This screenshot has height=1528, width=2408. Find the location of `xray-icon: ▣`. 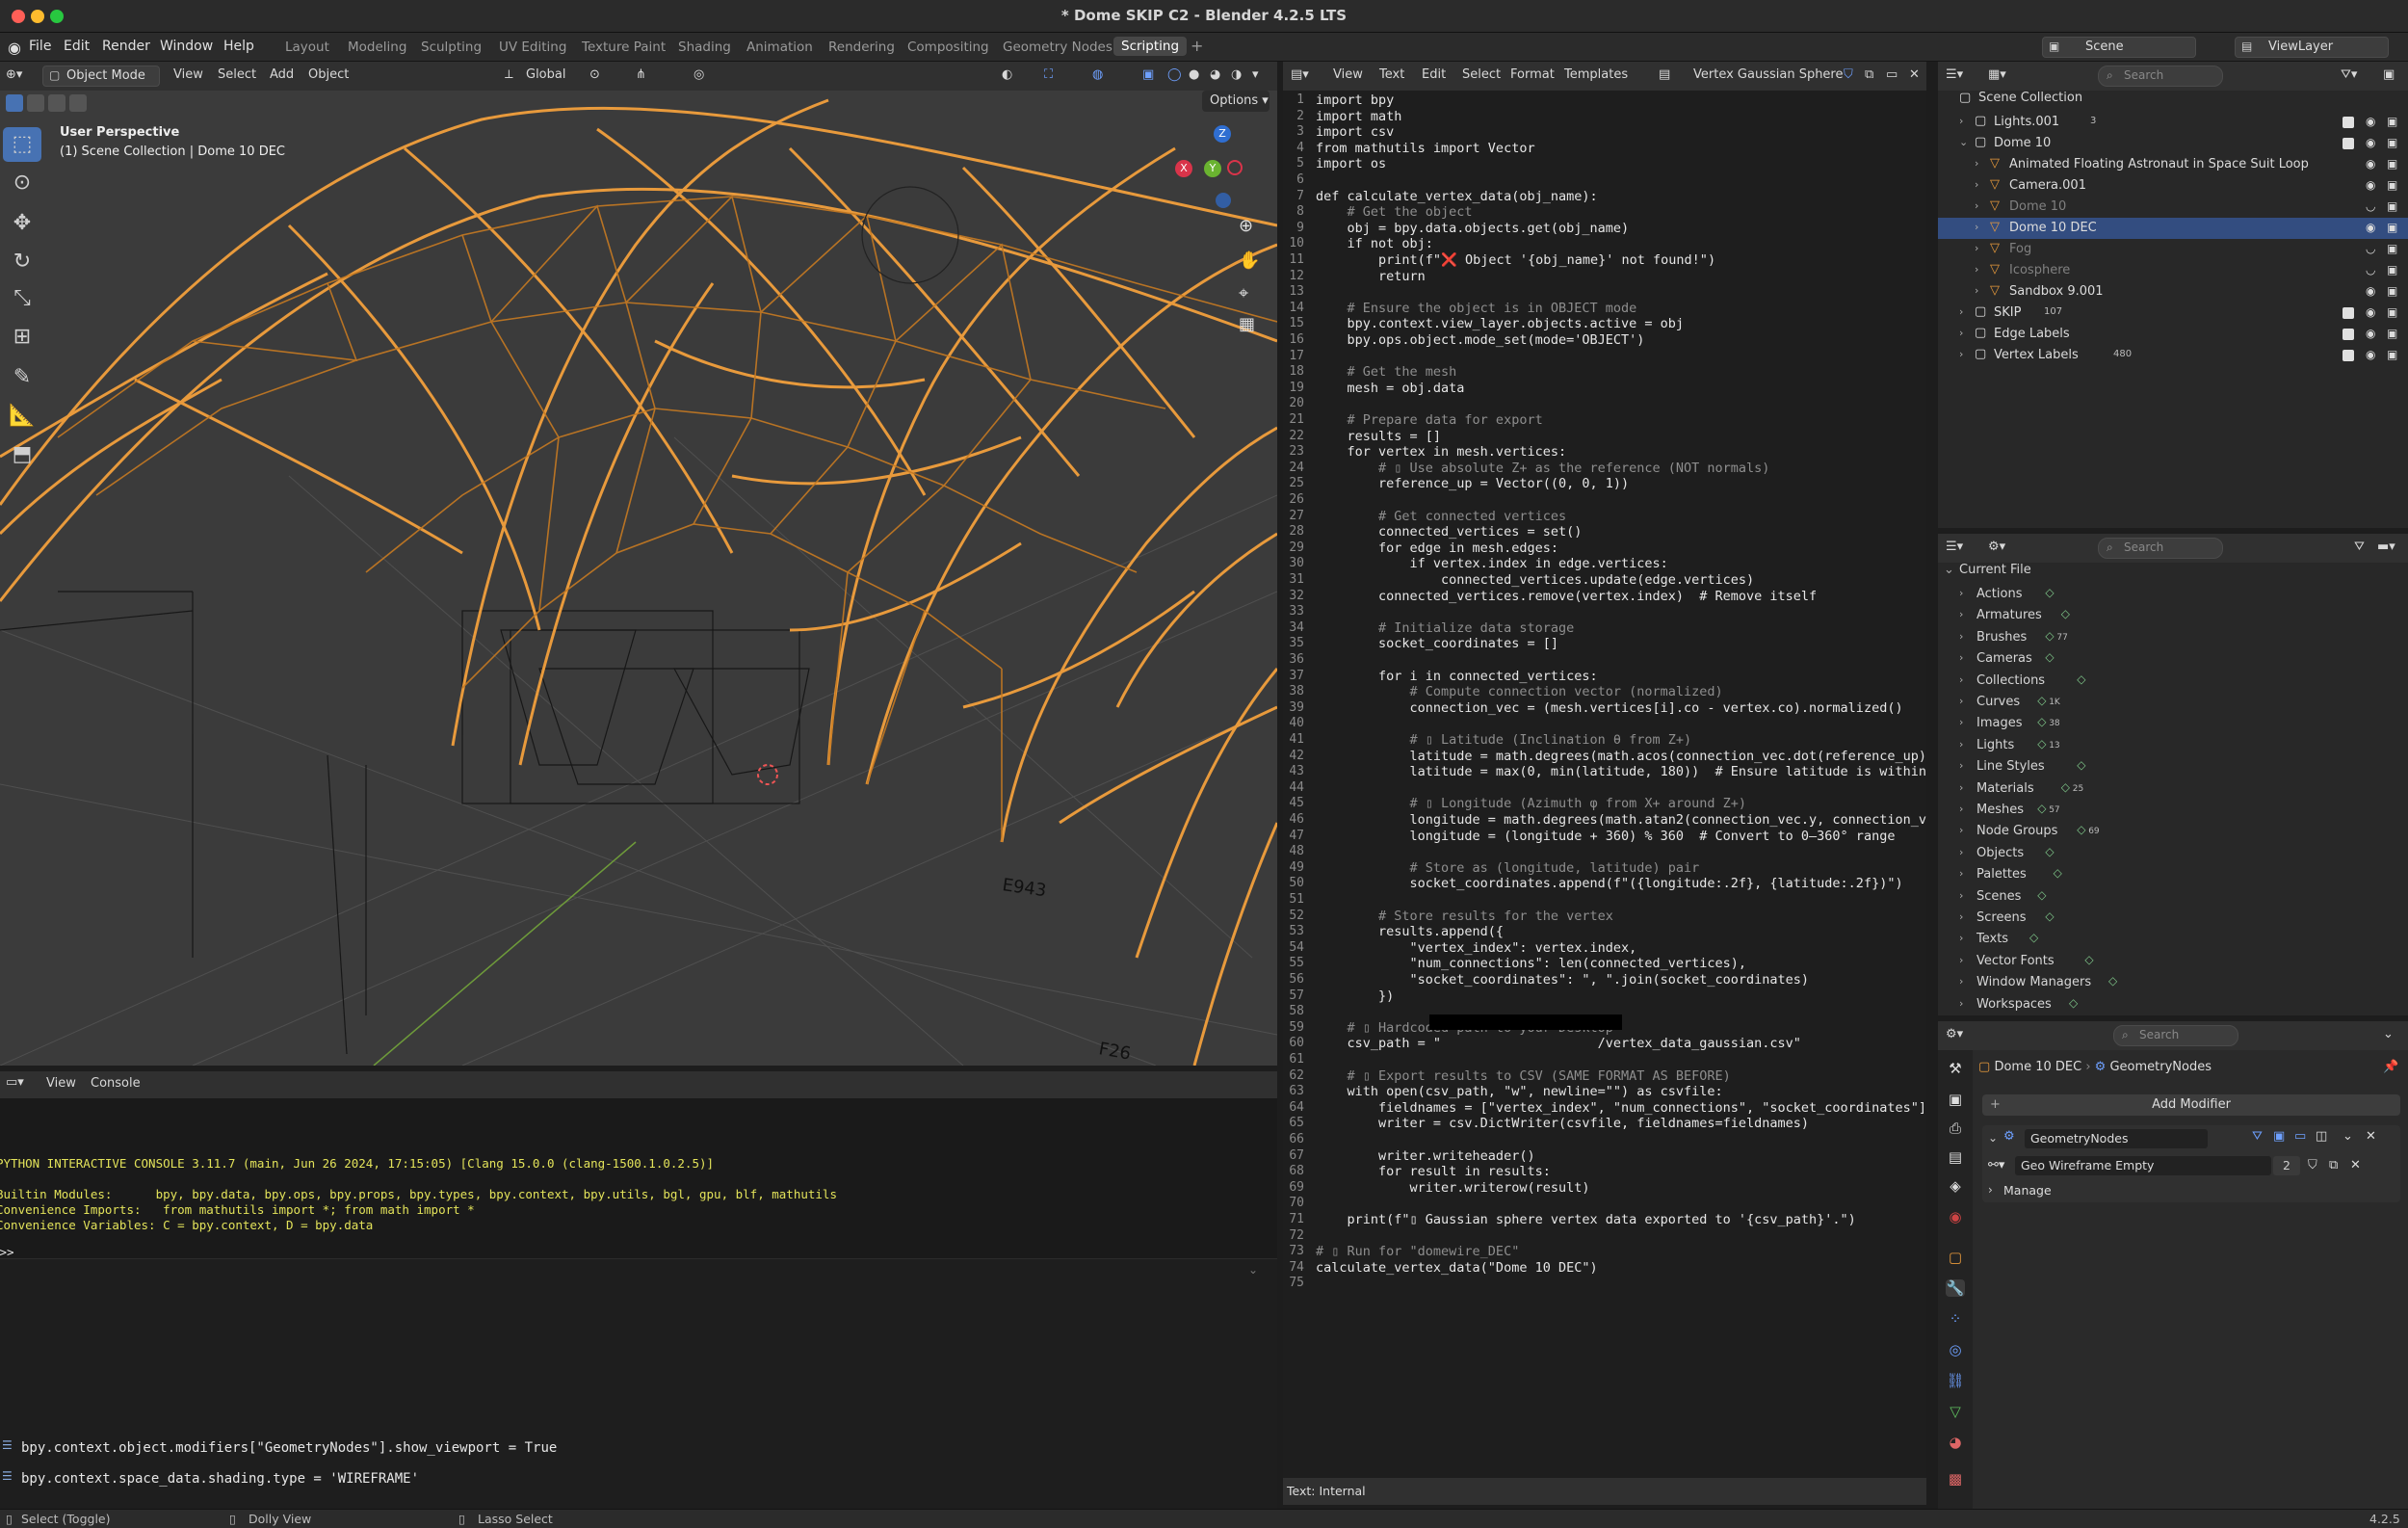

xray-icon: ▣ is located at coordinates (1148, 74).